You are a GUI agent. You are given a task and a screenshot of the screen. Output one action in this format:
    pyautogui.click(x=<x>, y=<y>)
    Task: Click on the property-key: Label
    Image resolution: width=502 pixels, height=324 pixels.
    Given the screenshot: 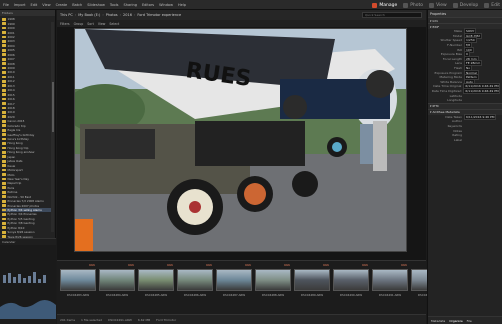 What is the action you would take?
    pyautogui.click(x=457, y=139)
    